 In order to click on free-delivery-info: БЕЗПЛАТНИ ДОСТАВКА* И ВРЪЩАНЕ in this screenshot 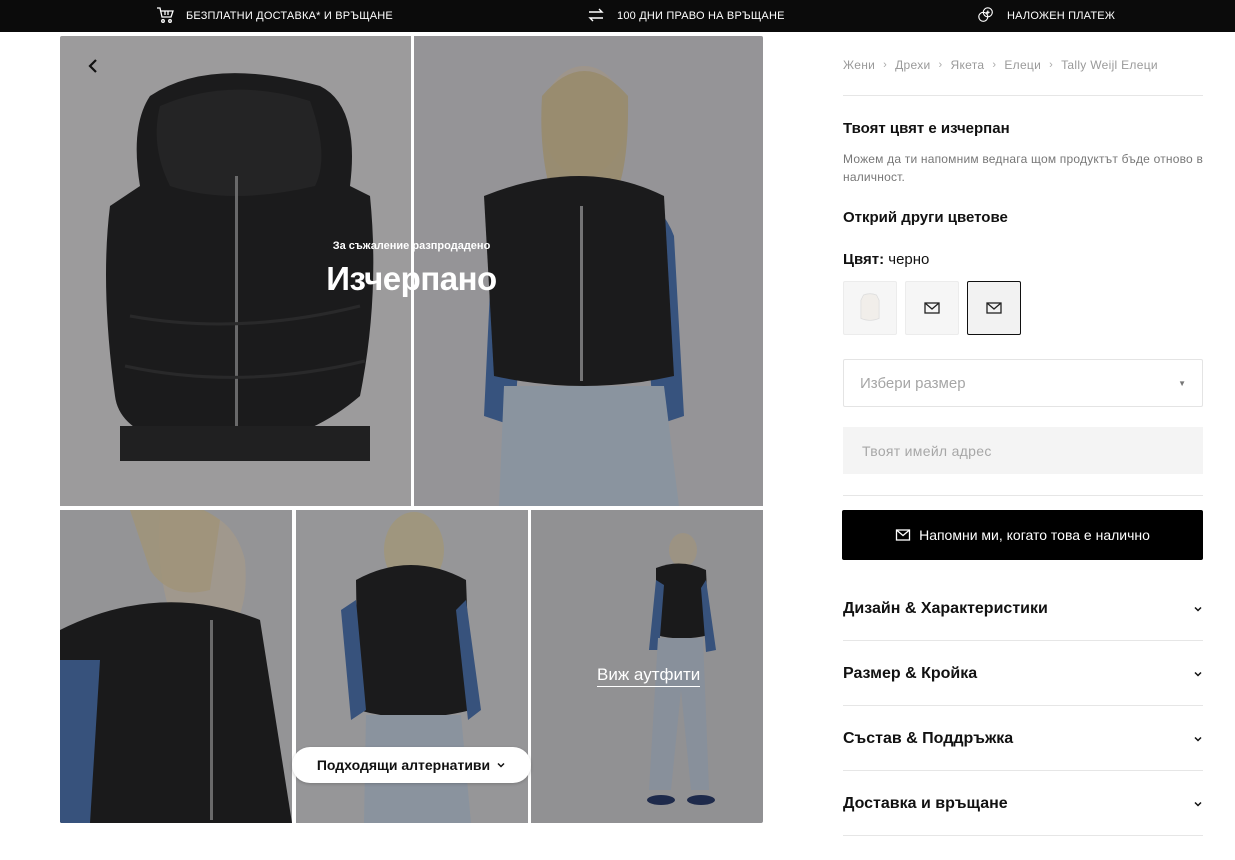, I will do `click(274, 16)`.